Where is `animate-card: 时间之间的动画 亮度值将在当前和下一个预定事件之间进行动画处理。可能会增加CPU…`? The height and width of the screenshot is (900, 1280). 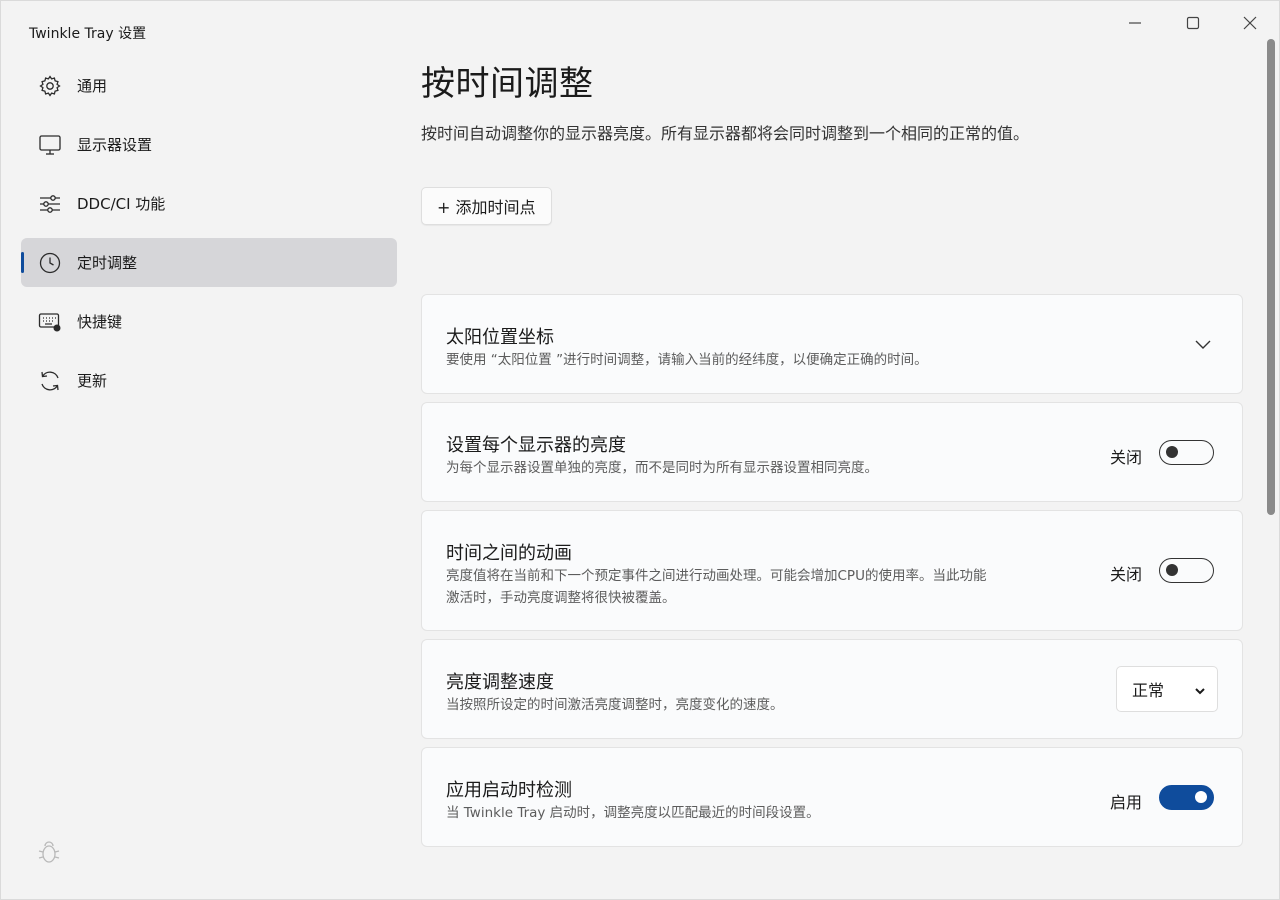 animate-card: 时间之间的动画 亮度值将在当前和下一个预定事件之间进行动画处理。可能会增加CPU… is located at coordinates (832, 570).